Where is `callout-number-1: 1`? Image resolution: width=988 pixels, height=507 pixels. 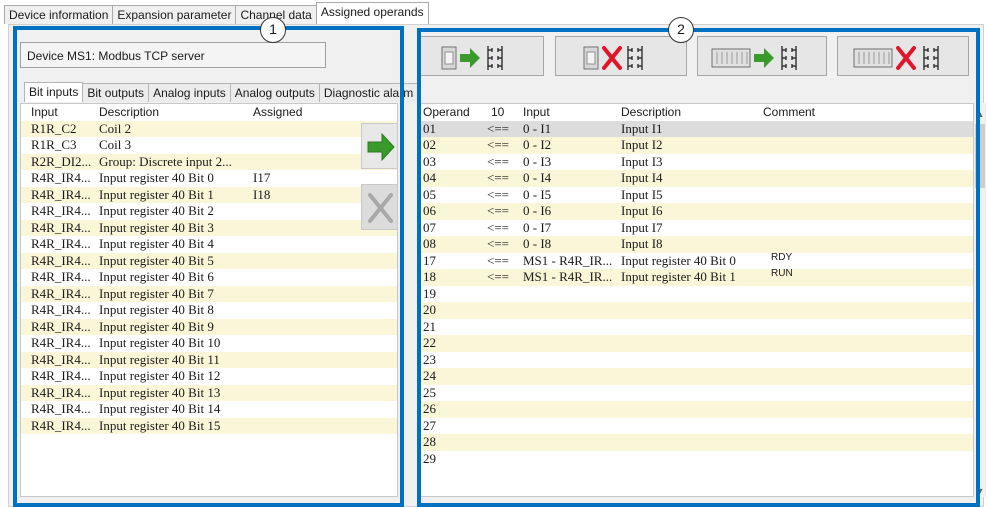 callout-number-1: 1 is located at coordinates (273, 30).